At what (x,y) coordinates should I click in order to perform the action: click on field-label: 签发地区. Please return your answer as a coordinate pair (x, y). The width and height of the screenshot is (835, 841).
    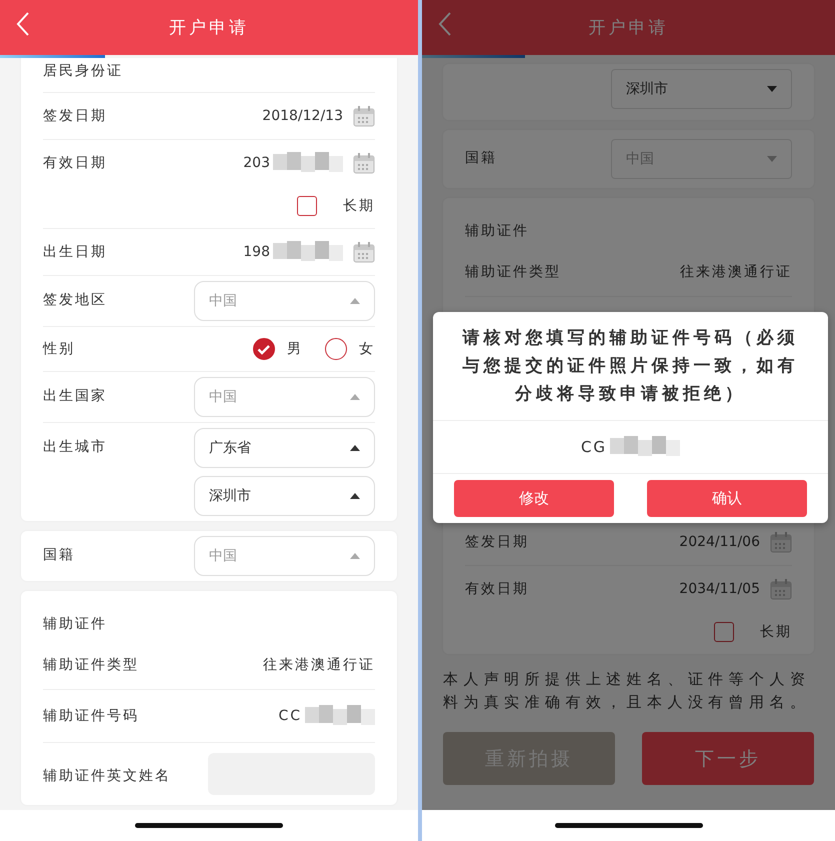
    Looking at the image, I should click on (75, 300).